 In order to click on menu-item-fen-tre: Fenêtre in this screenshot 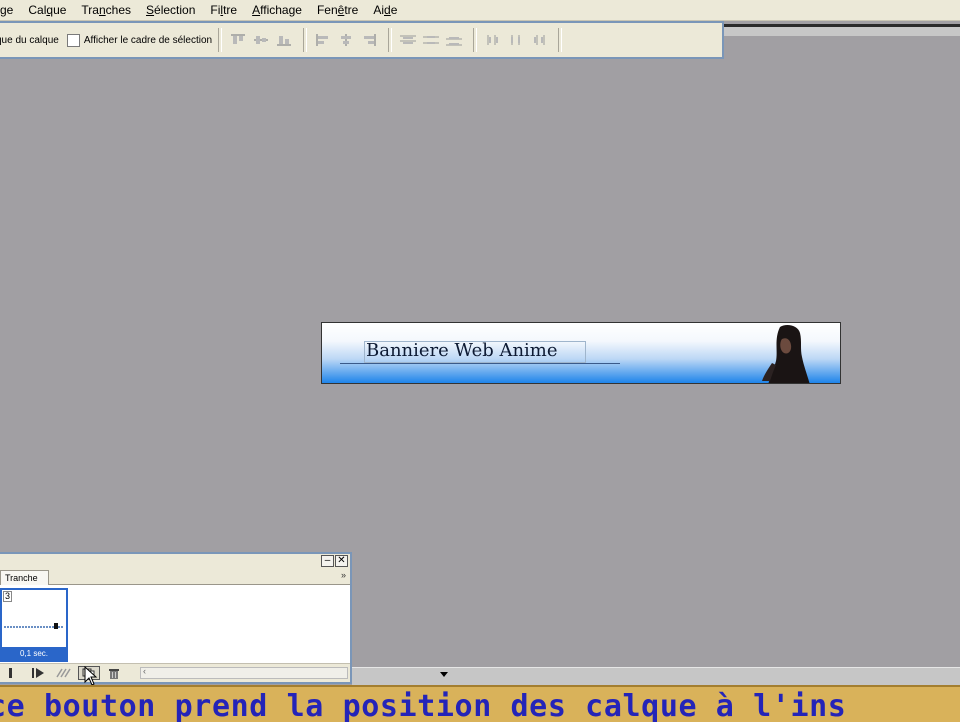, I will do `click(337, 10)`.